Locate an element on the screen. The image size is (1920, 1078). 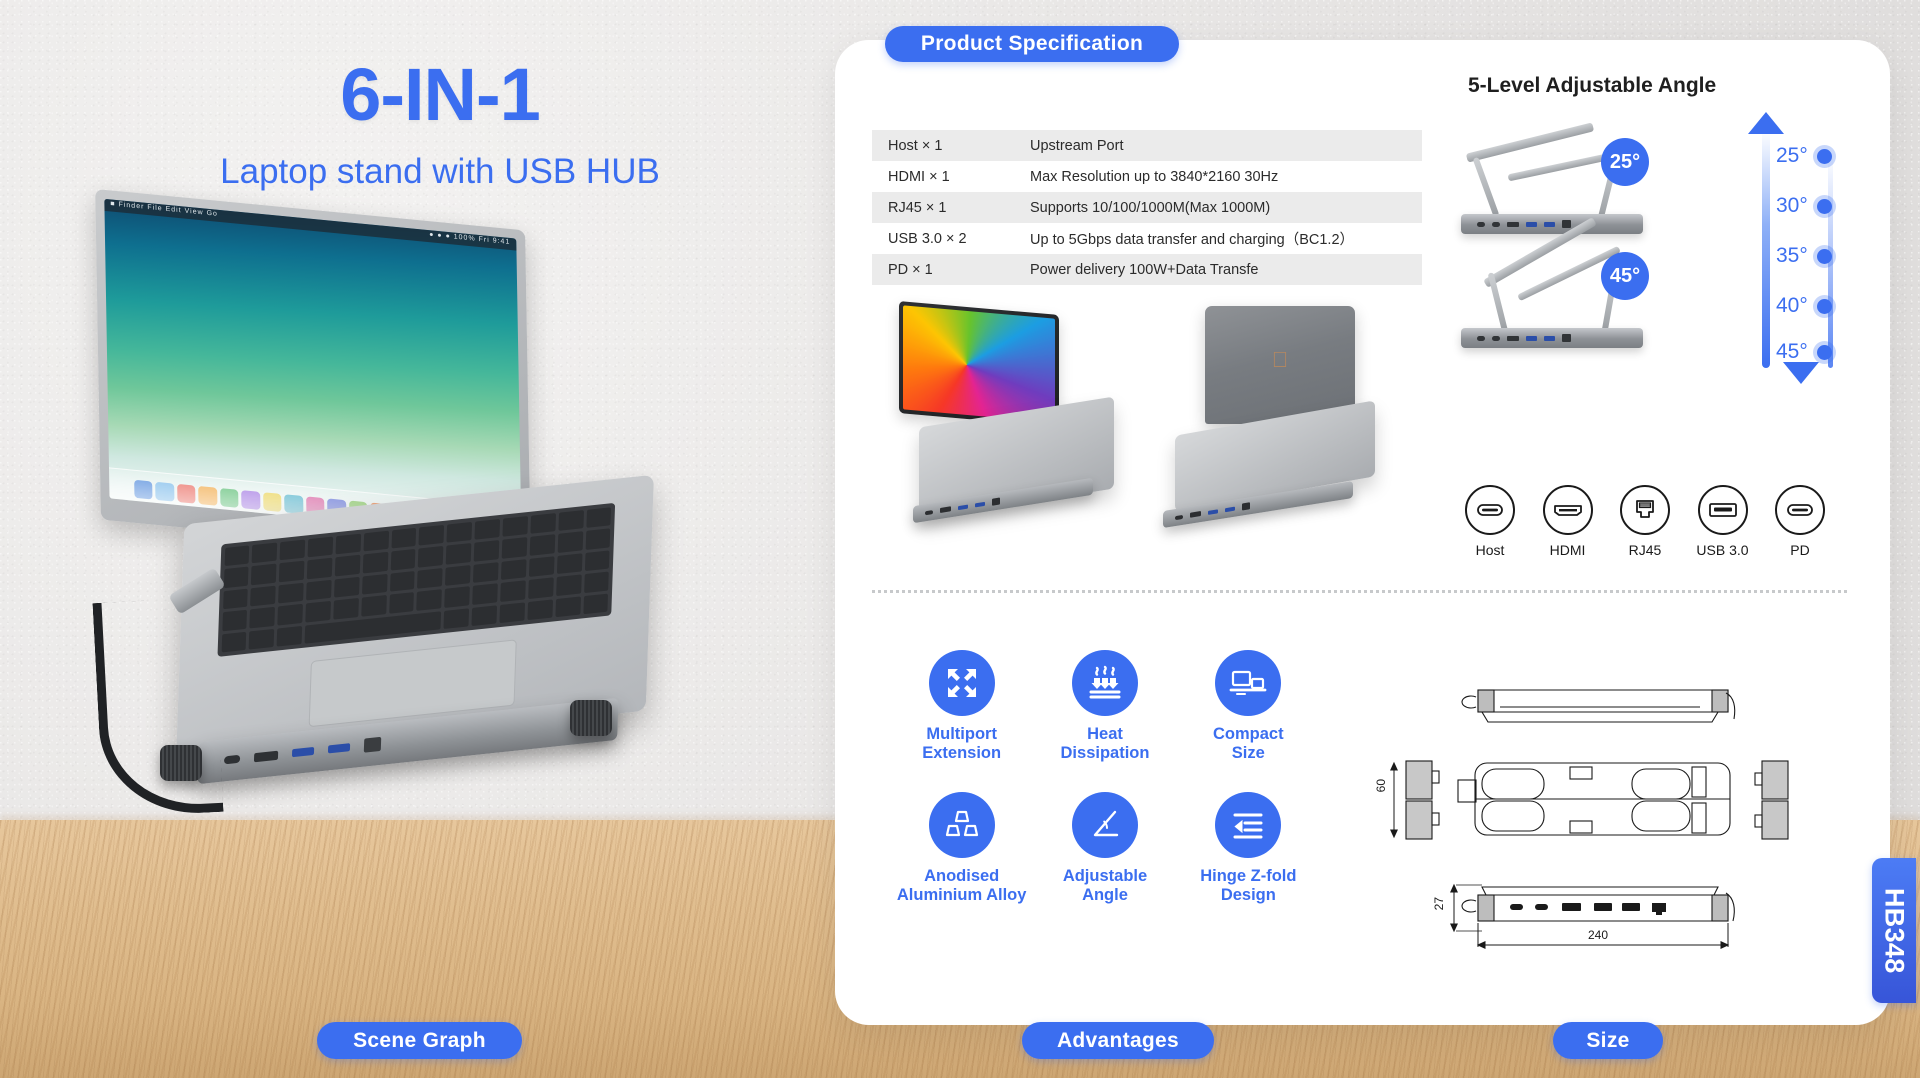
dimension-length: 240 is located at coordinates (1598, 935).